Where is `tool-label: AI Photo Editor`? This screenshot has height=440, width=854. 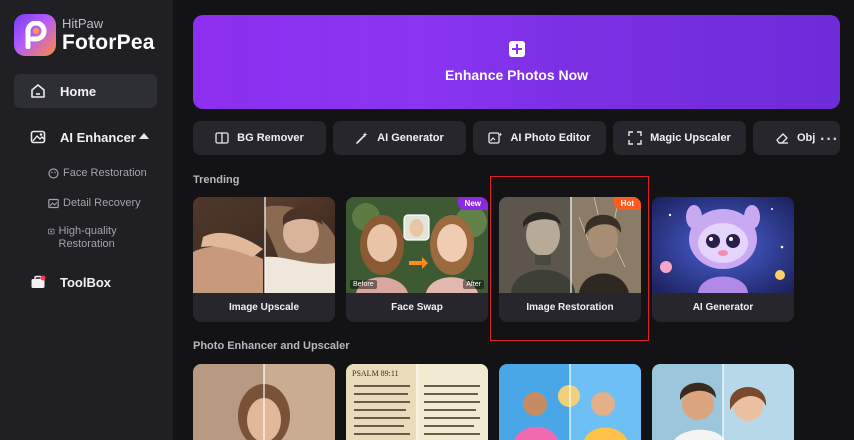
tool-label: AI Photo Editor is located at coordinates (550, 138).